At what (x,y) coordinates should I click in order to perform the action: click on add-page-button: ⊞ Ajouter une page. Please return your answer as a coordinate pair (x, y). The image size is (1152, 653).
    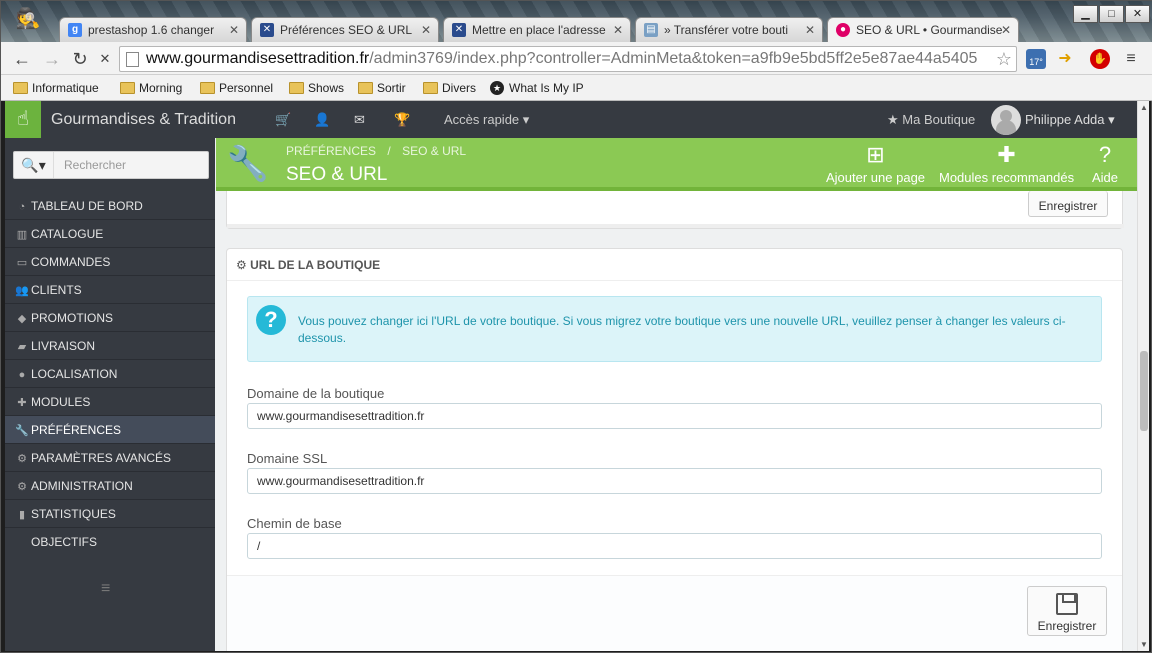
    Looking at the image, I should click on (875, 163).